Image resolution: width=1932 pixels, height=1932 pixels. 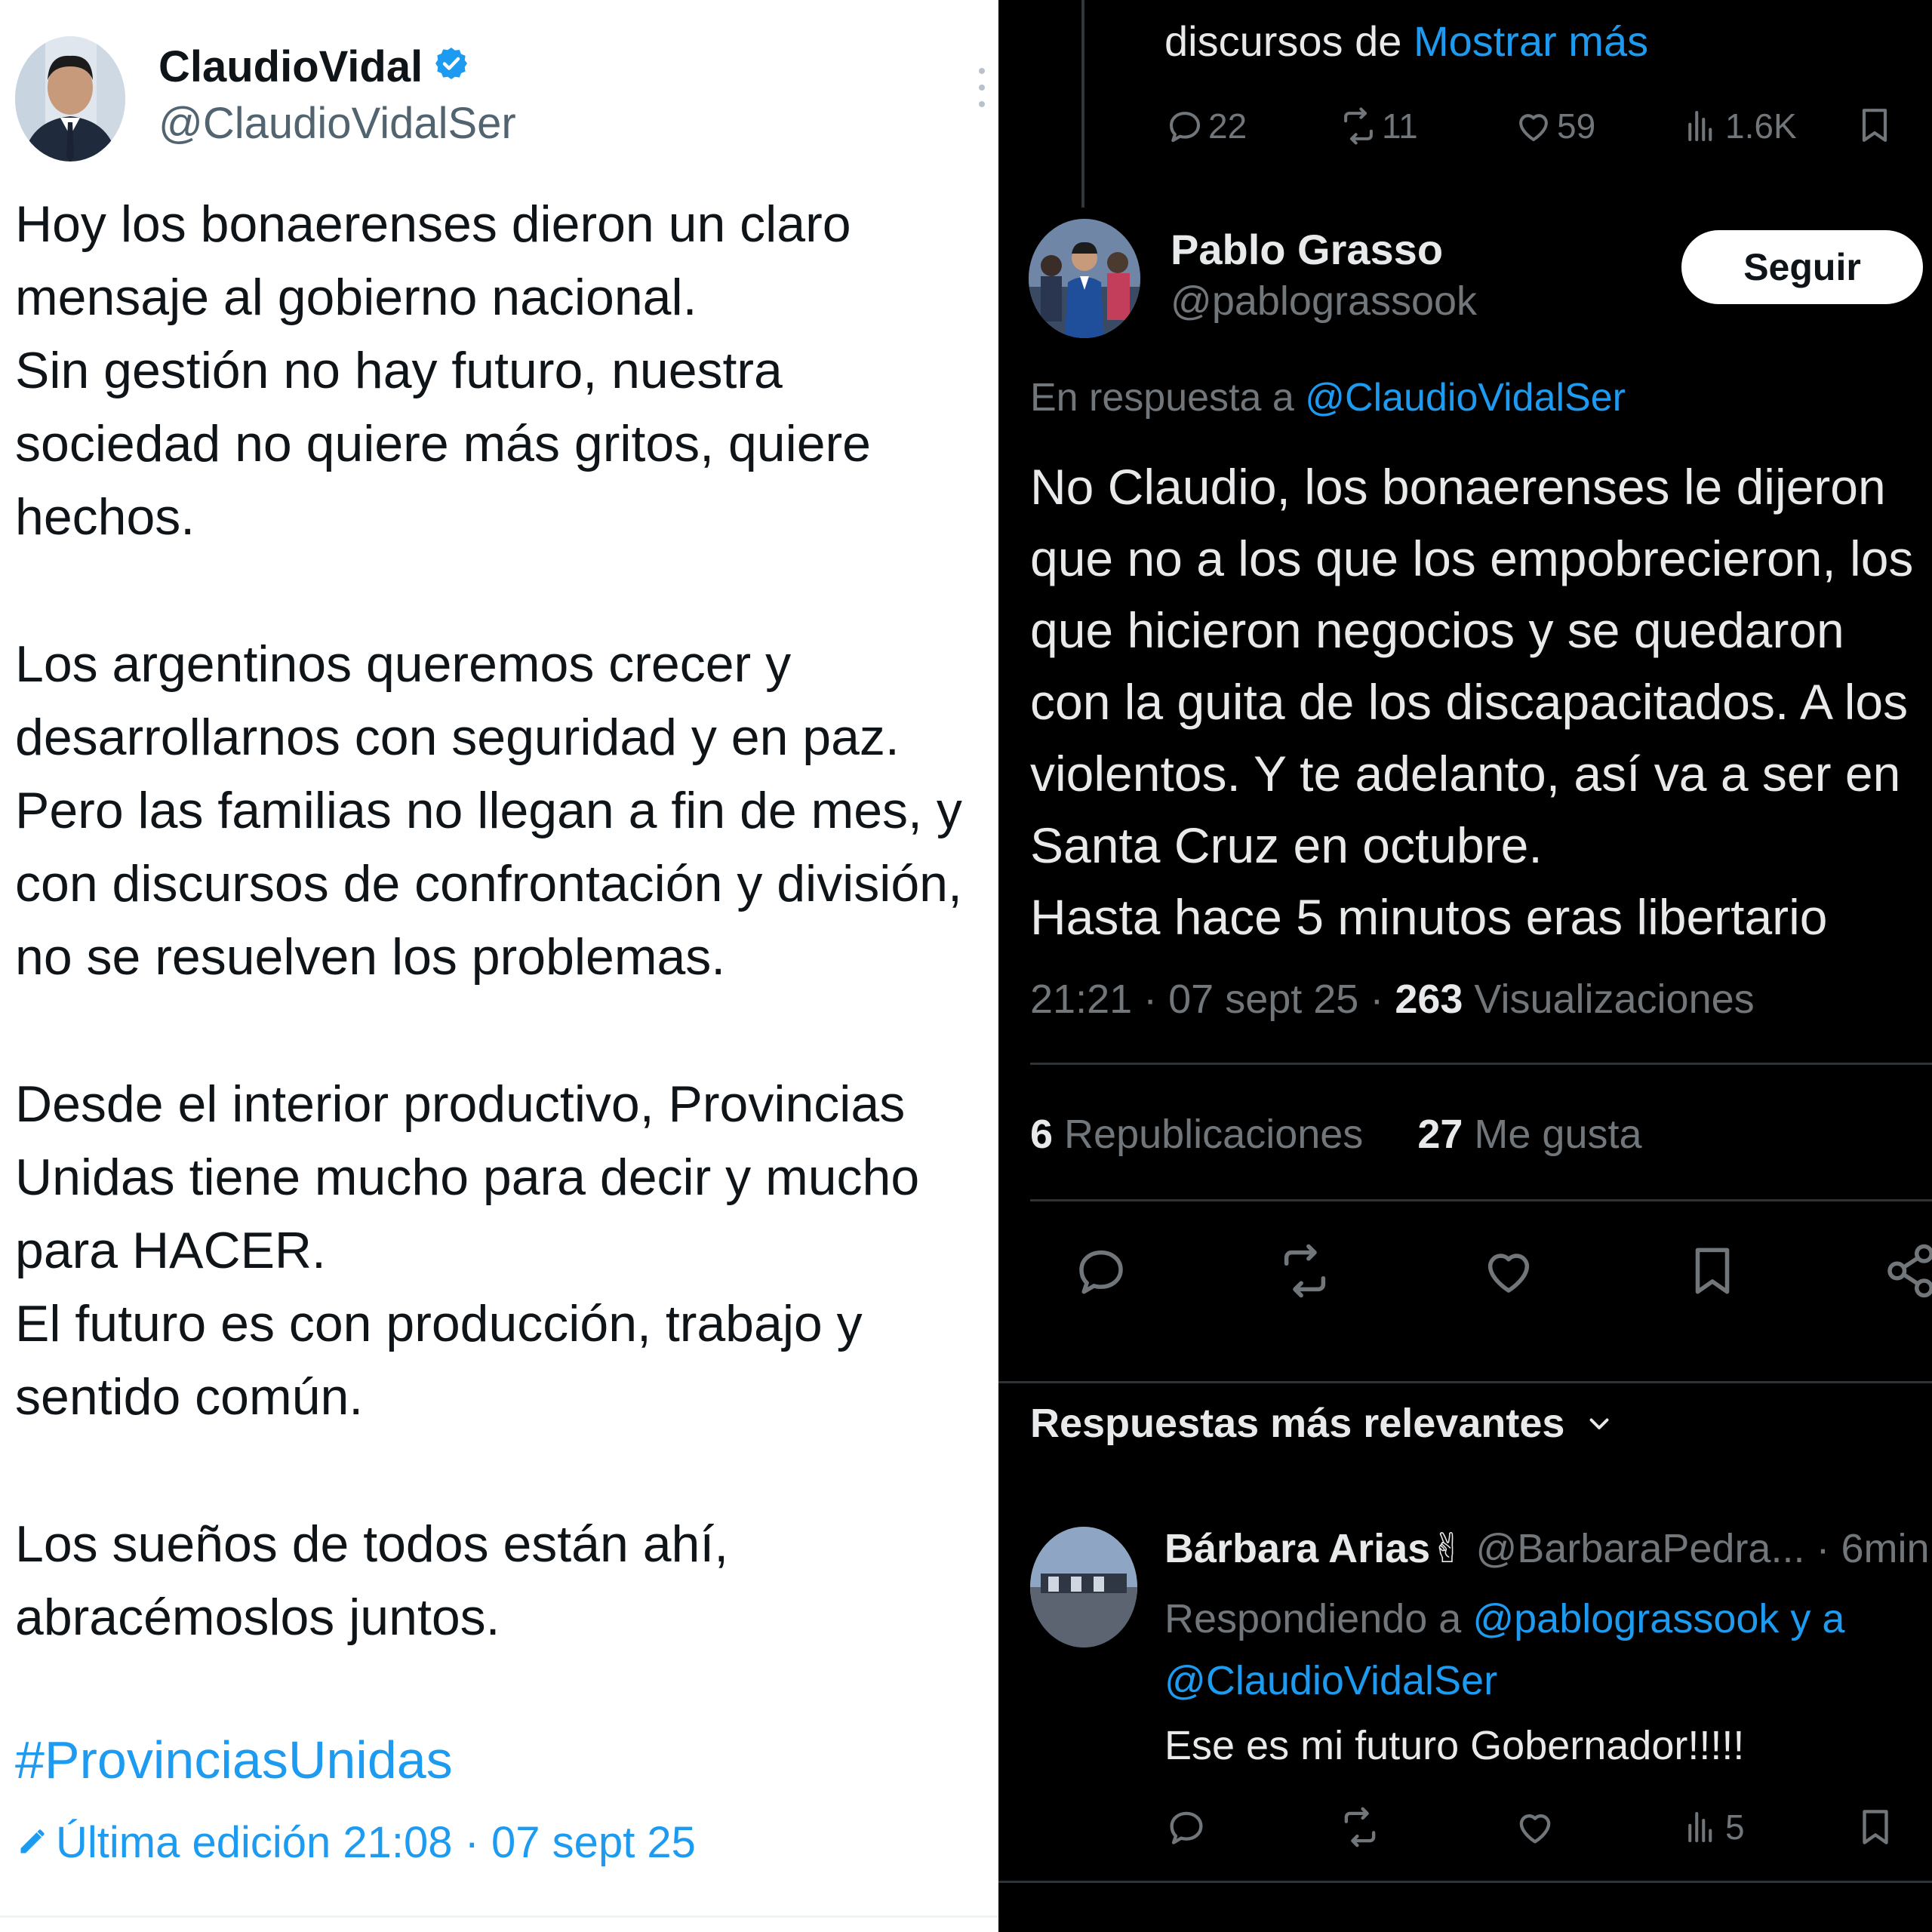 I want to click on pablo-grasso-avatar, so click(x=1084, y=278).